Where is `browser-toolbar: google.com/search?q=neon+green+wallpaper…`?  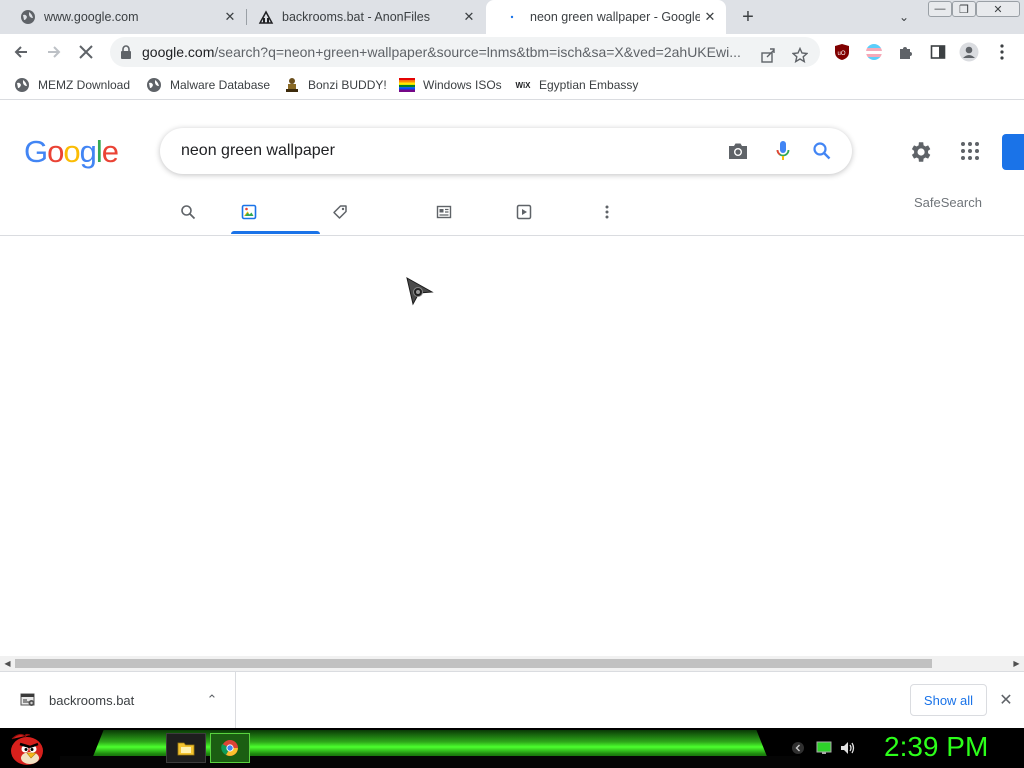
browser-toolbar: google.com/search?q=neon+green+wallpaper… is located at coordinates (512, 52).